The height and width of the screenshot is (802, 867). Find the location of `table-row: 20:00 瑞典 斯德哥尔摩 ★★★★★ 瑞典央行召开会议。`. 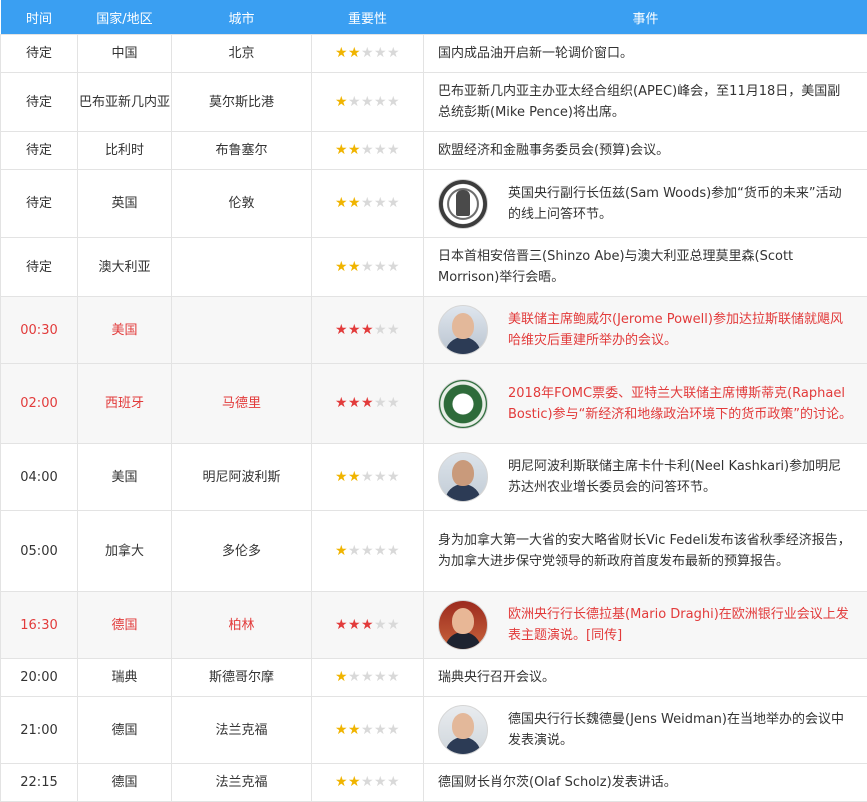

table-row: 20:00 瑞典 斯德哥尔摩 ★★★★★ 瑞典央行召开会议。 is located at coordinates (433, 677).